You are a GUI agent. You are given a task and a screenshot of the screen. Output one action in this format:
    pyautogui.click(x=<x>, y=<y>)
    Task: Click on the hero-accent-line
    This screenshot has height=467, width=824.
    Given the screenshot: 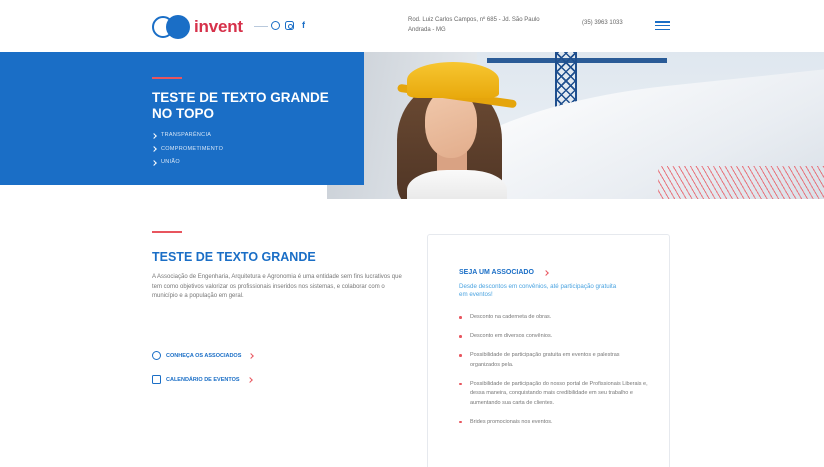 What is the action you would take?
    pyautogui.click(x=167, y=78)
    